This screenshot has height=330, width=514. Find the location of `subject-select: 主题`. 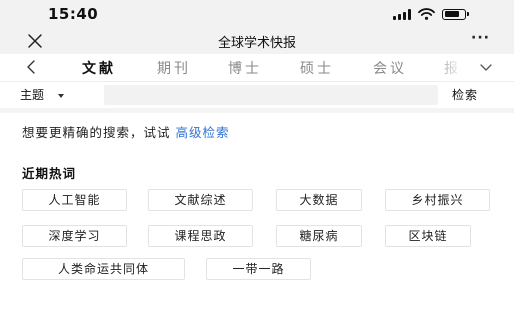

subject-select: 主题 is located at coordinates (42, 94).